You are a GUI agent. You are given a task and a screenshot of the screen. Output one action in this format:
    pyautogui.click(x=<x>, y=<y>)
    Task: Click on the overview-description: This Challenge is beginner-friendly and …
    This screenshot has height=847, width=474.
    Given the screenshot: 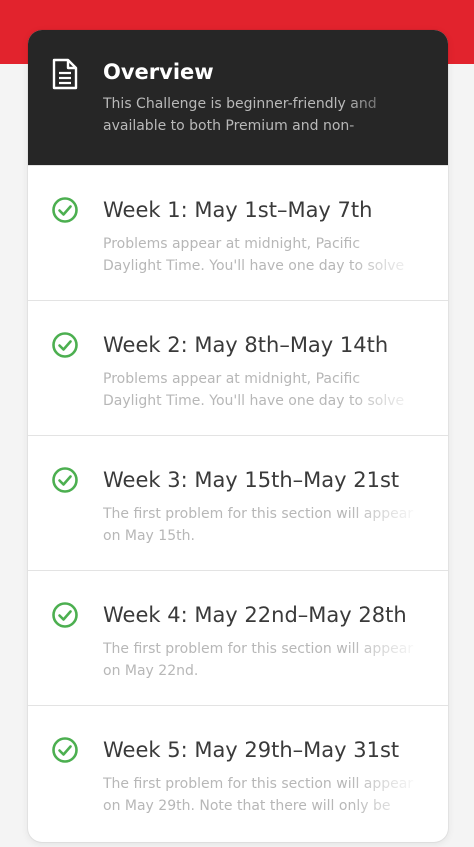 What is the action you would take?
    pyautogui.click(x=240, y=115)
    